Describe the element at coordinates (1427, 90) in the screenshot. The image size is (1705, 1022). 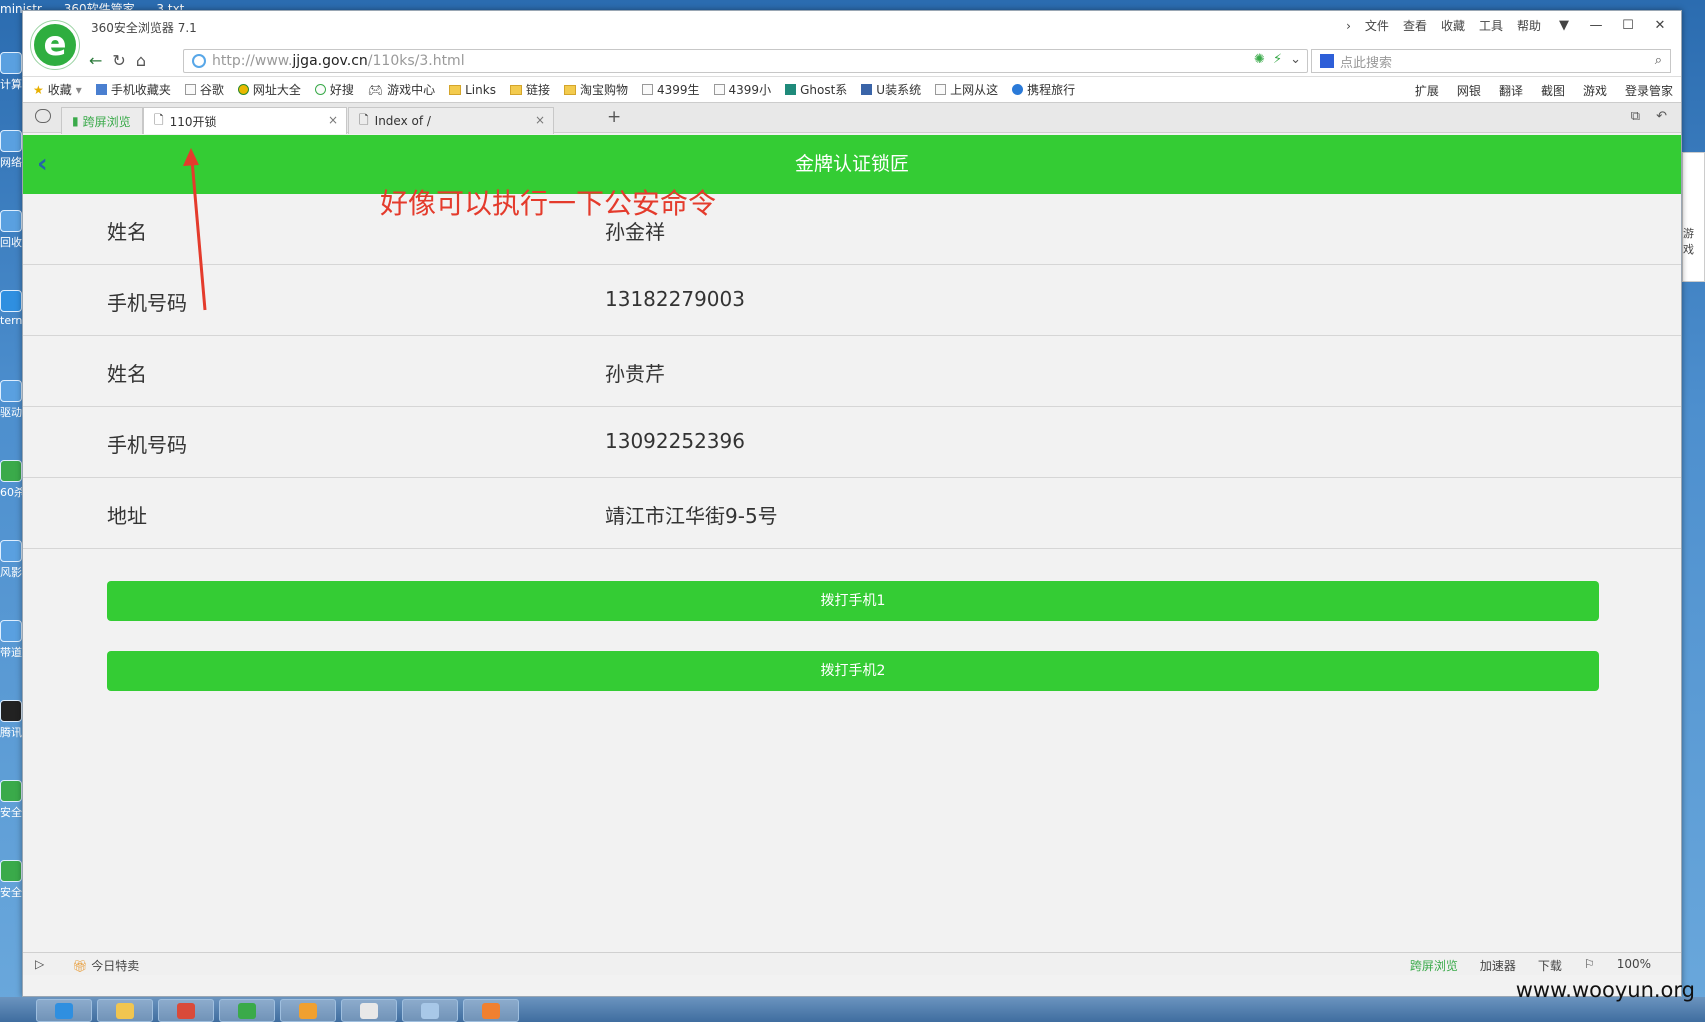
I see `extensions-button: 扩展` at that location.